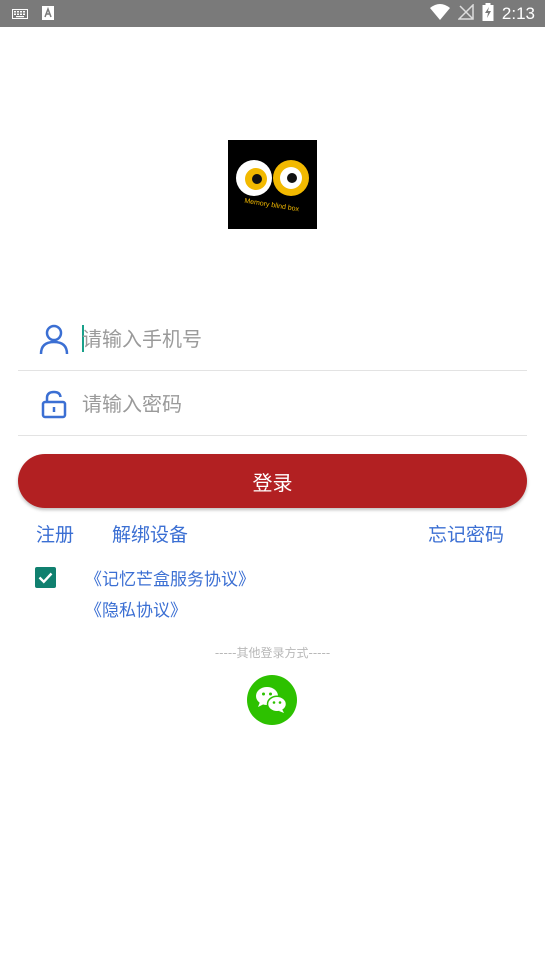 Image resolution: width=545 pixels, height=968 pixels. What do you see at coordinates (466, 533) in the screenshot?
I see `forgot-password-link: 忘记密码` at bounding box center [466, 533].